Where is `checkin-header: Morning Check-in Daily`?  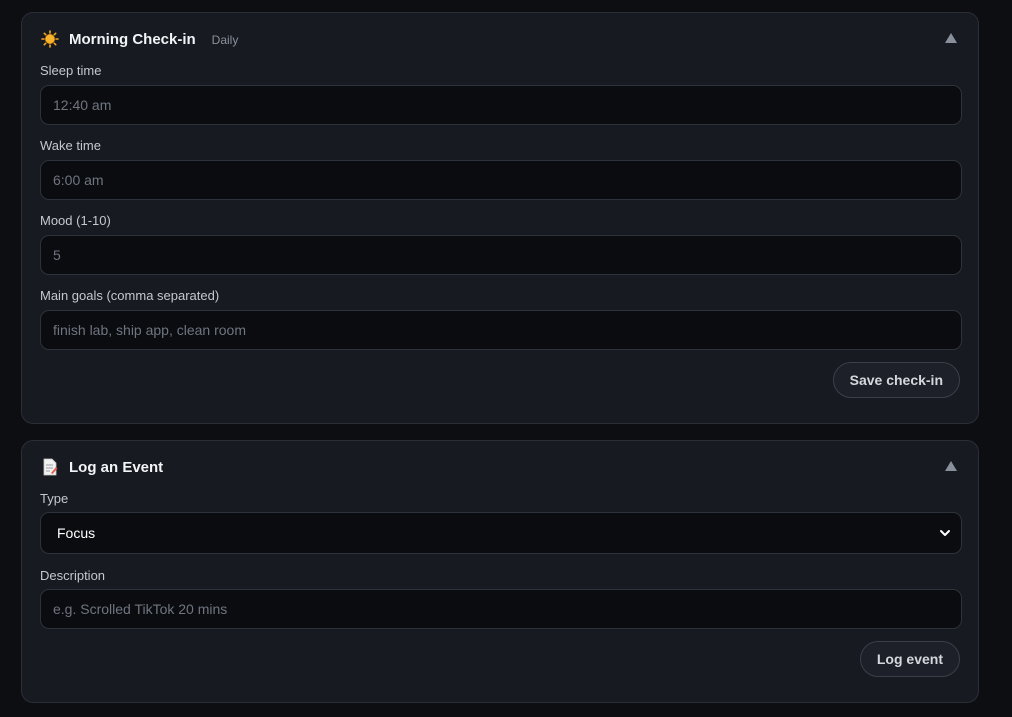
checkin-header: Morning Check-in Daily is located at coordinates (500, 39).